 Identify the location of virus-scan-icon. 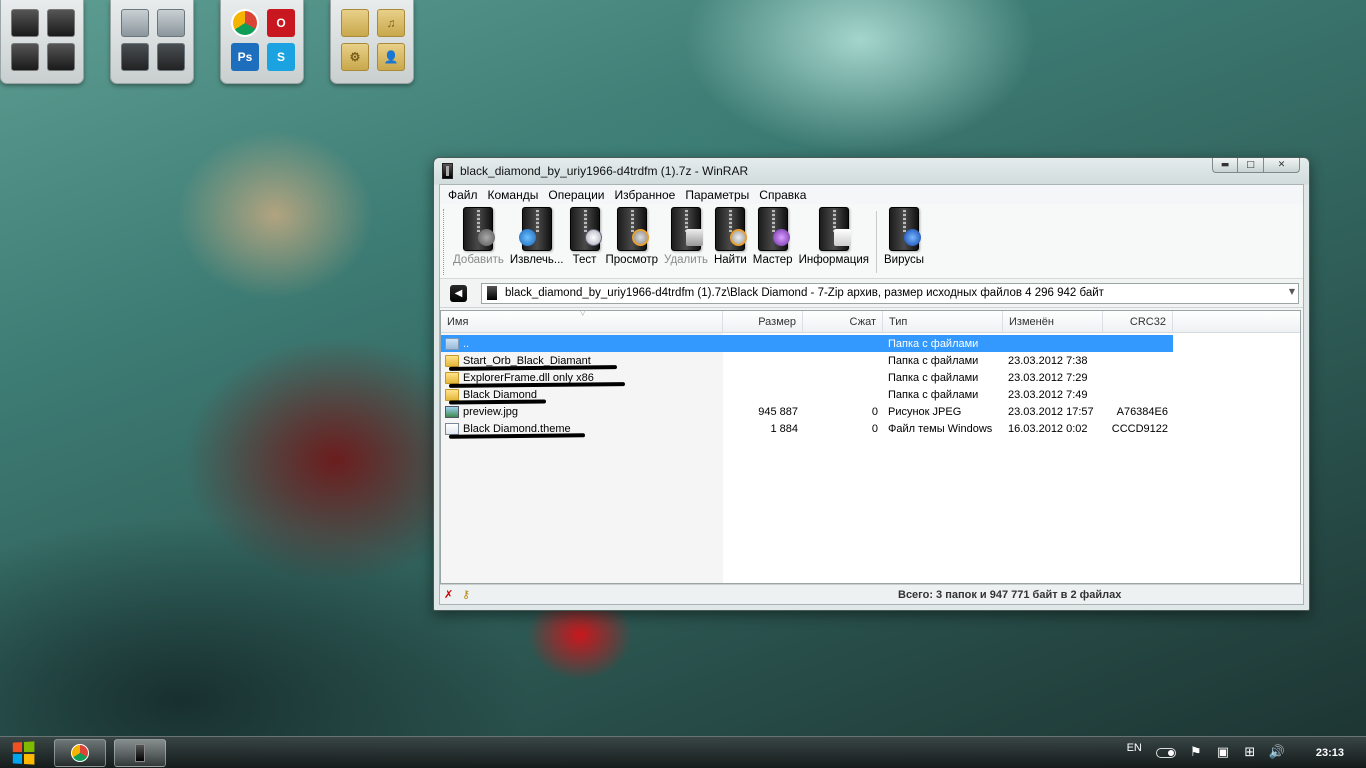
(905, 229).